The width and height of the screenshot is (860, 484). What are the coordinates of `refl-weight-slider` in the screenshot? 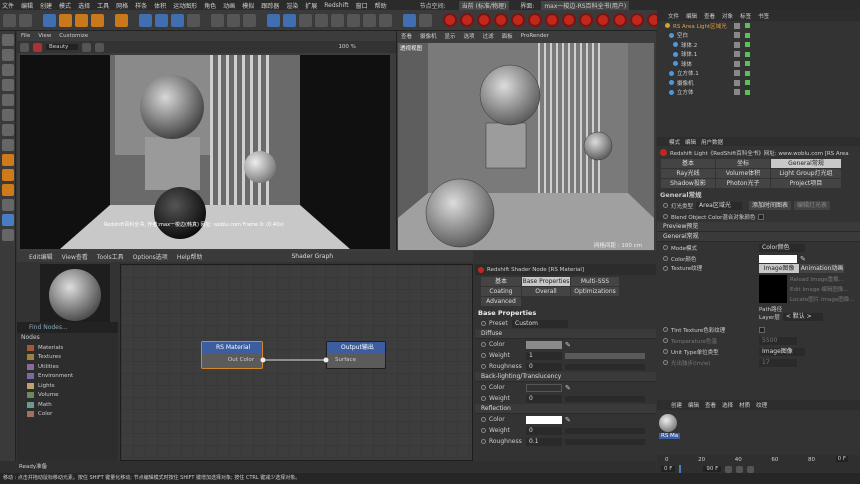 It's located at (605, 430).